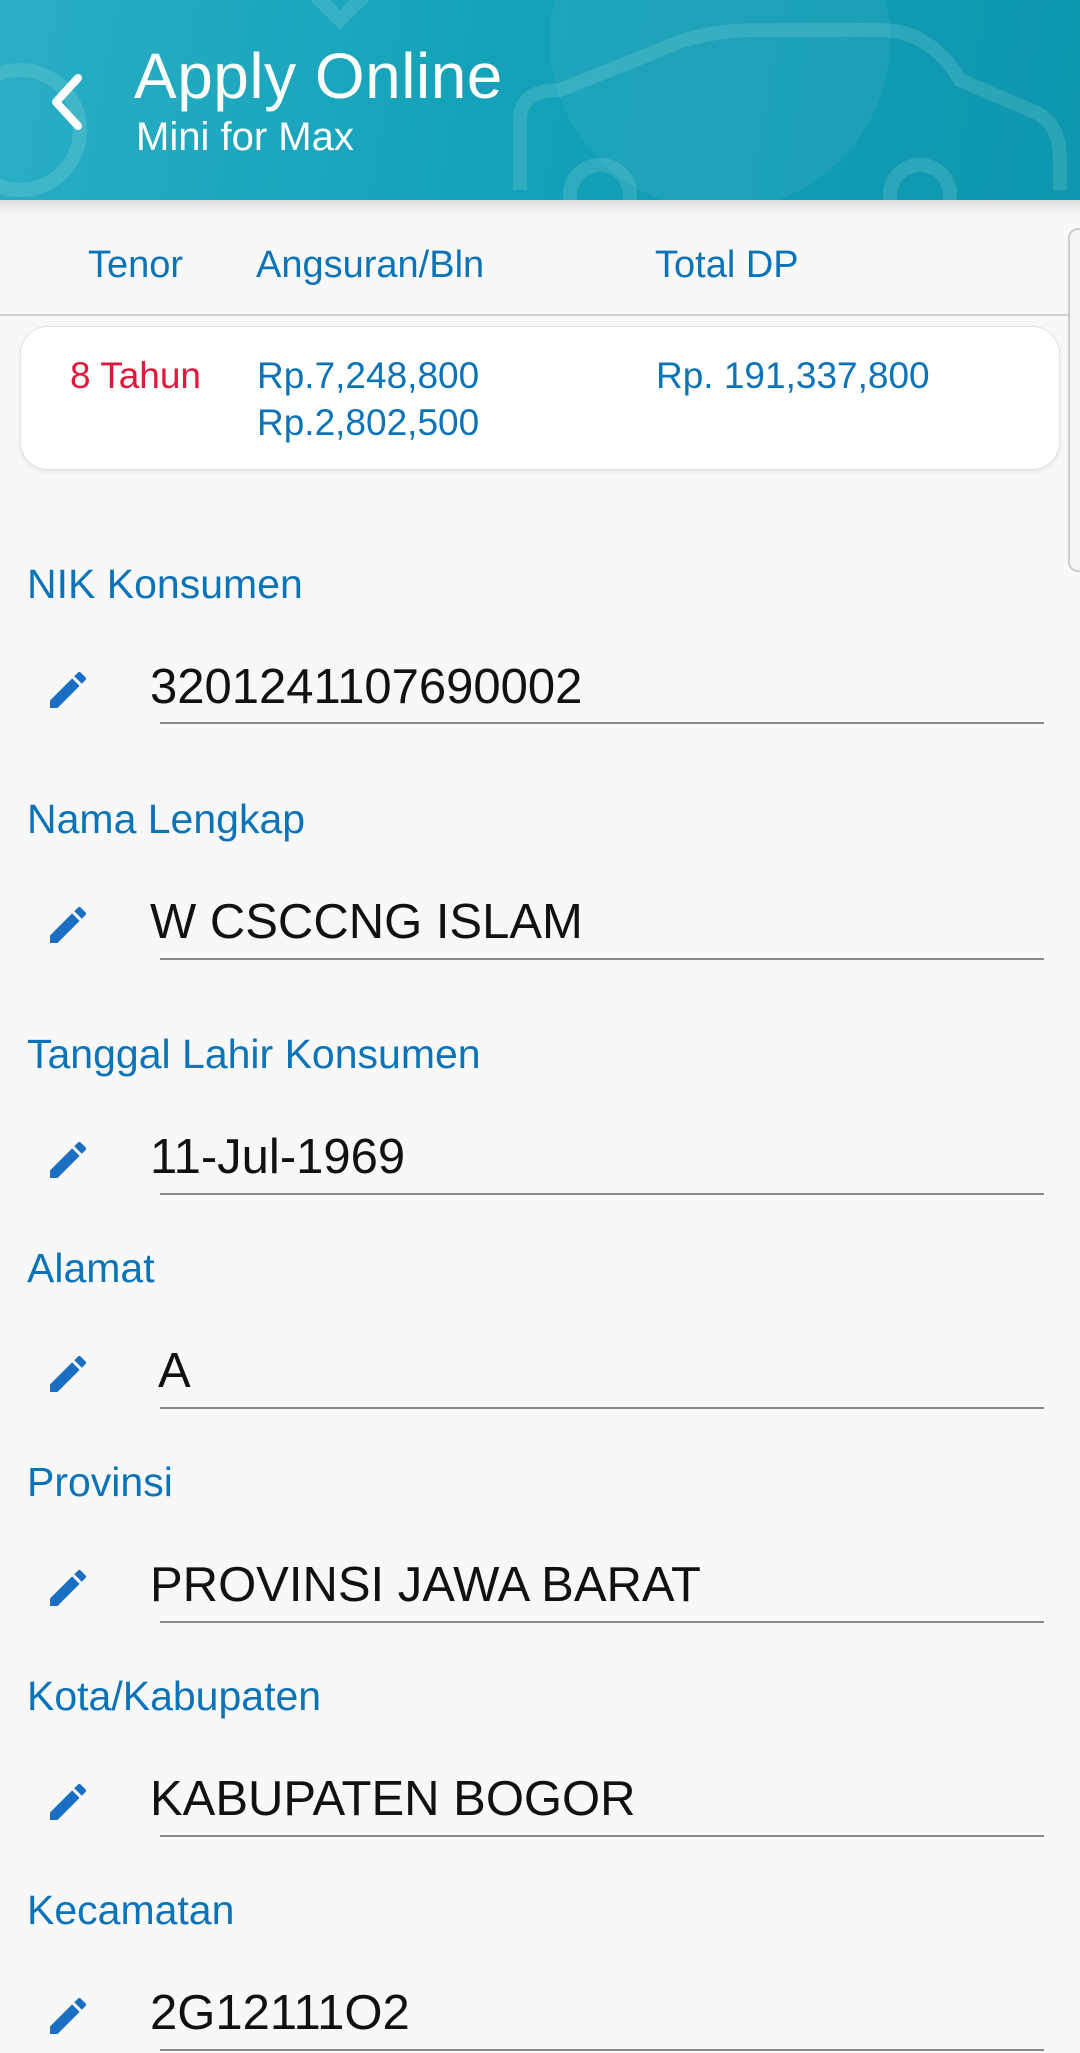 The image size is (1080, 2053). What do you see at coordinates (602, 723) in the screenshot?
I see `nik-underline` at bounding box center [602, 723].